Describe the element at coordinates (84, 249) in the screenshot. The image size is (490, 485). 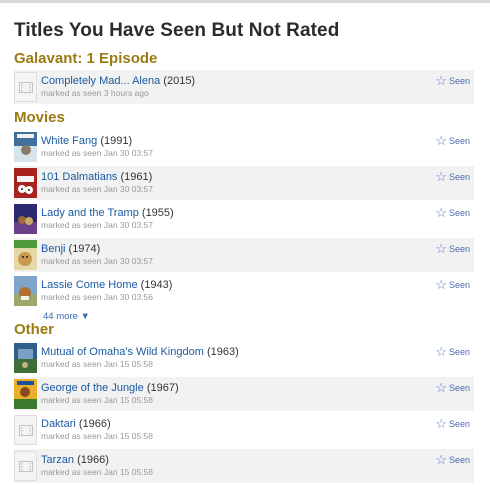
I see `title-year: (1974)` at that location.